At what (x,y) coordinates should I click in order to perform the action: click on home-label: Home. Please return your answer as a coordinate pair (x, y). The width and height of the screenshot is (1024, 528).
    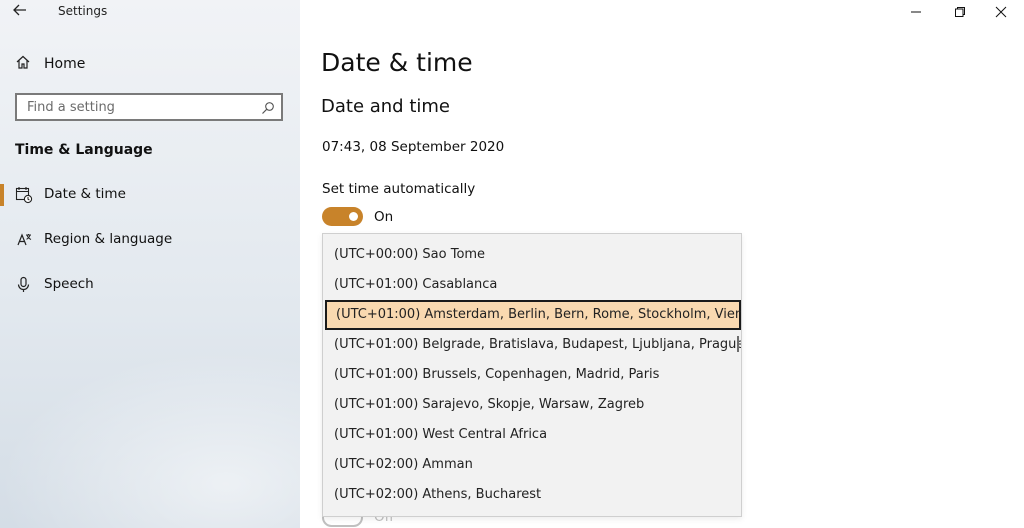
    Looking at the image, I should click on (65, 64).